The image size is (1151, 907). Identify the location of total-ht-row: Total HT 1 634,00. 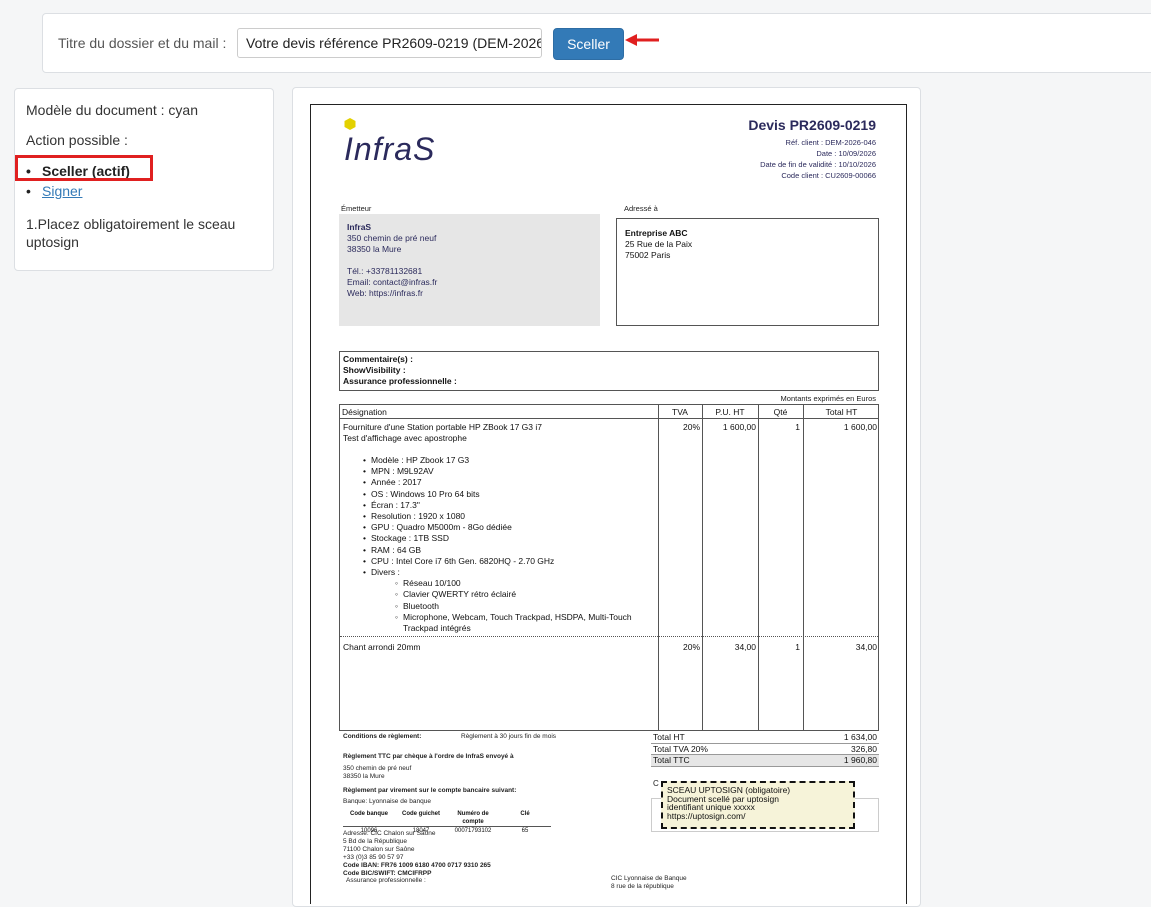
(765, 738).